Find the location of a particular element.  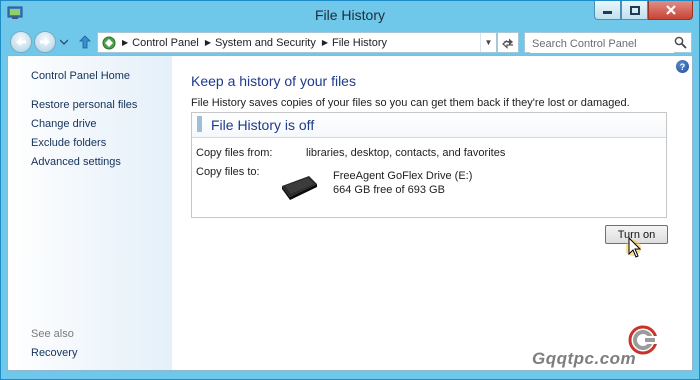

back-button is located at coordinates (21, 42).